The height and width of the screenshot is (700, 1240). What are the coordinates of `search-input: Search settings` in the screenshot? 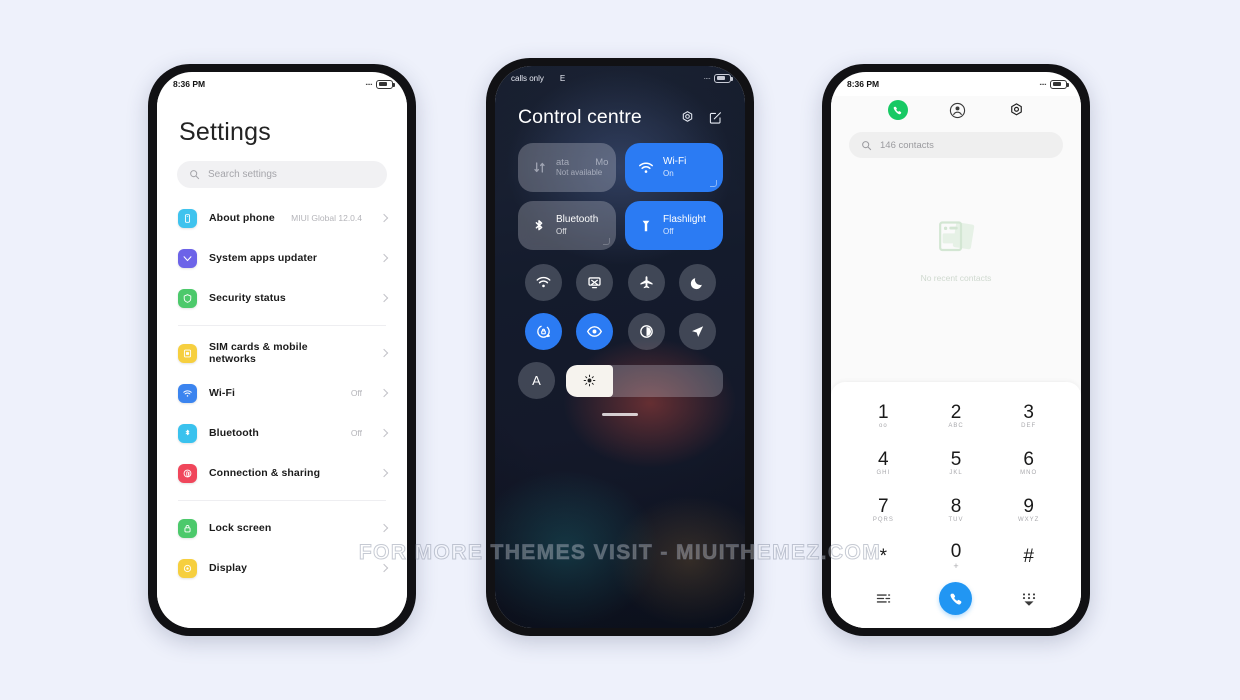 It's located at (282, 174).